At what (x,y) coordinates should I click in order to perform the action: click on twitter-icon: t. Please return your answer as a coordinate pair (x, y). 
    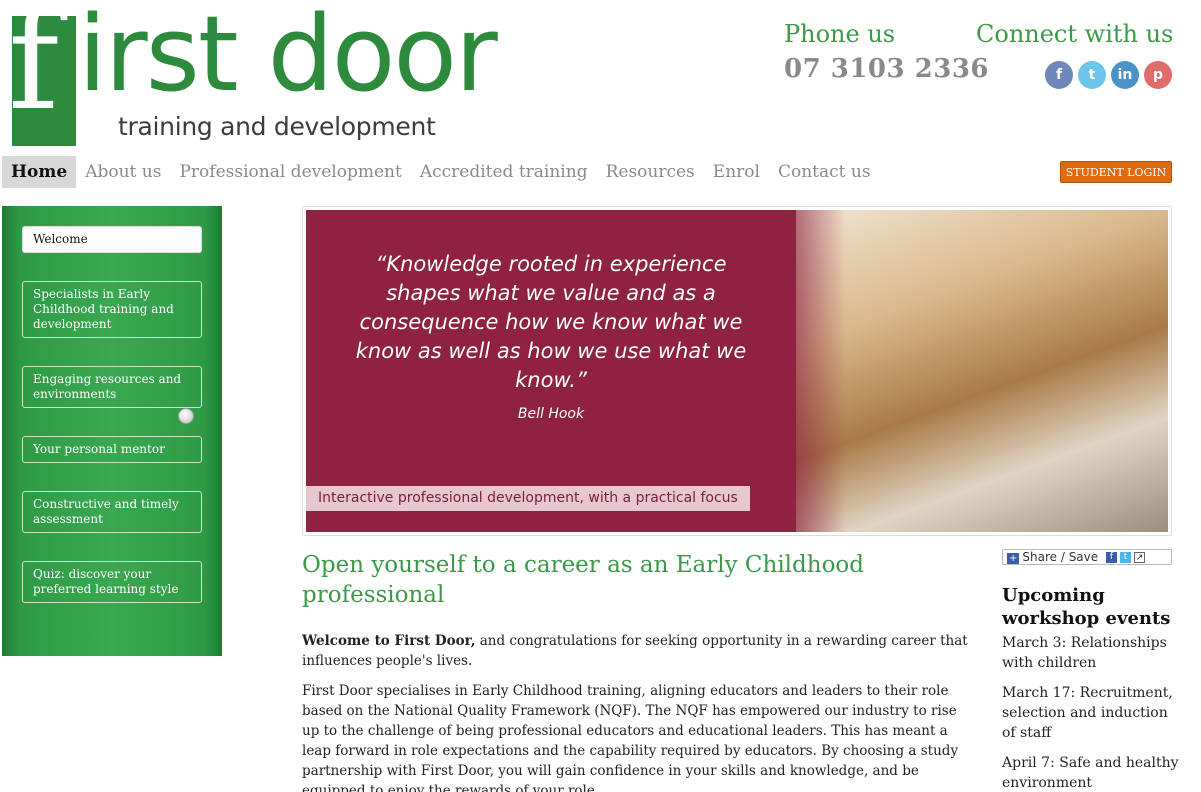
    Looking at the image, I should click on (1092, 75).